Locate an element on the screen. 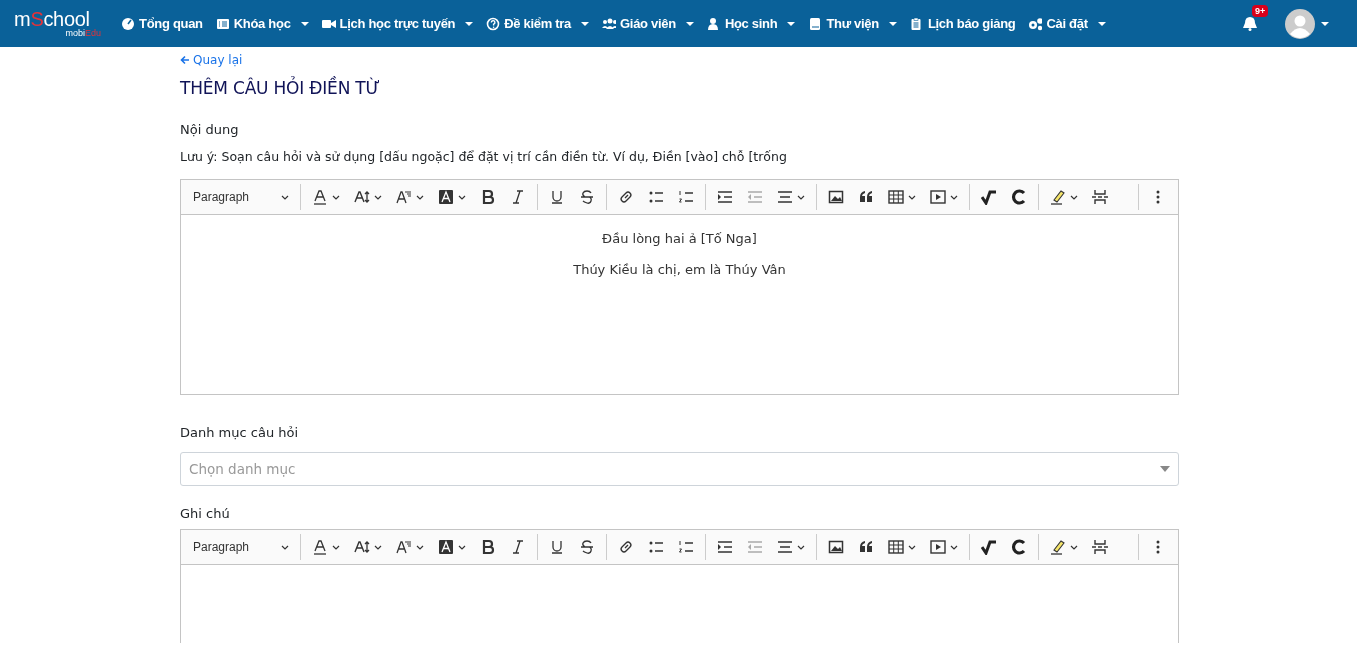 The height and width of the screenshot is (649, 1357). list-icon is located at coordinates (222, 23).